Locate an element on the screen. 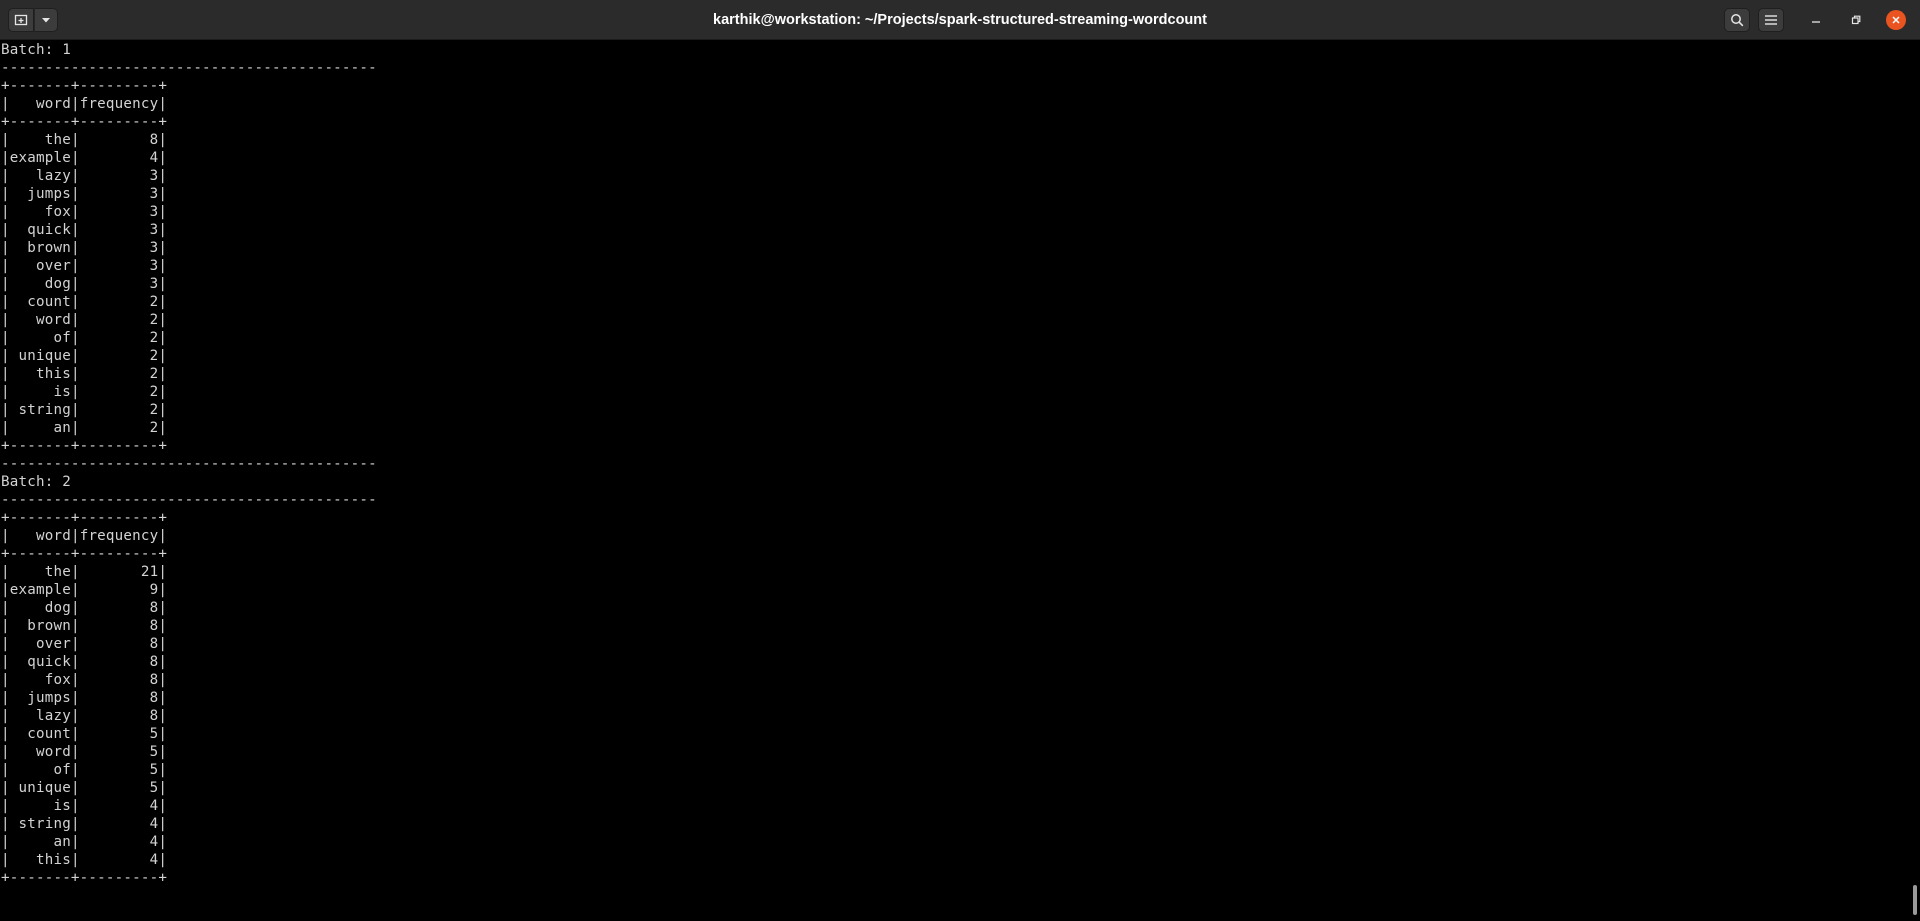 This screenshot has height=921, width=1920. table-row: | dog| 3| is located at coordinates (189, 284).